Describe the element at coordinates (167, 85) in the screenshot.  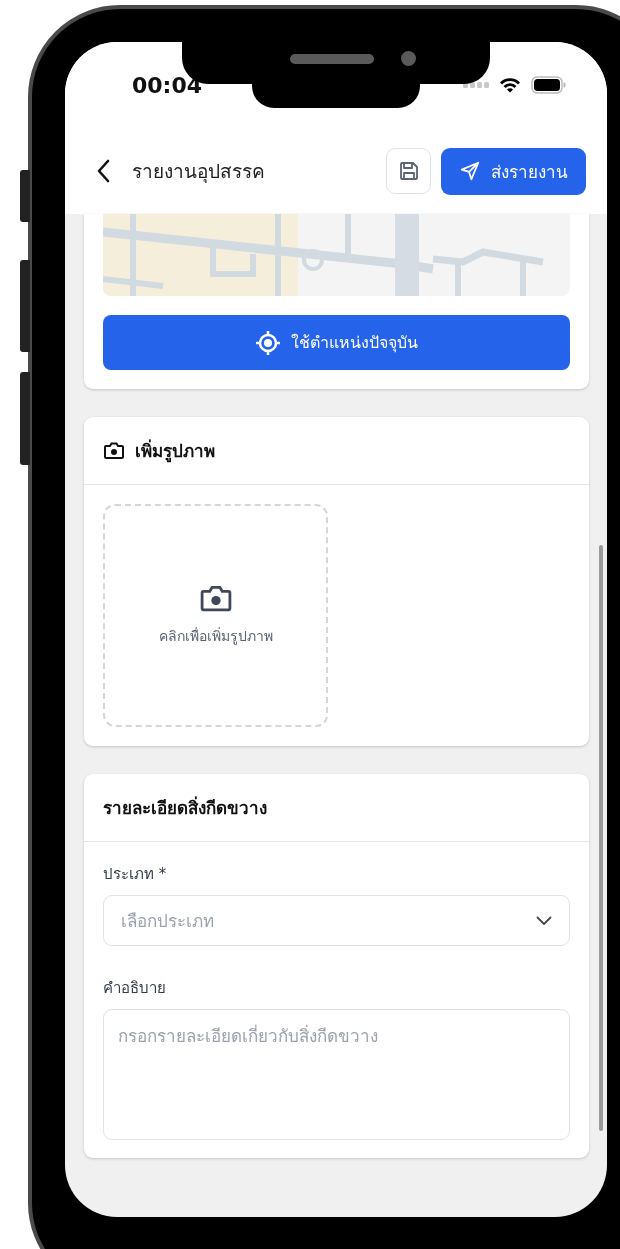
I see `status-time: 00:04` at that location.